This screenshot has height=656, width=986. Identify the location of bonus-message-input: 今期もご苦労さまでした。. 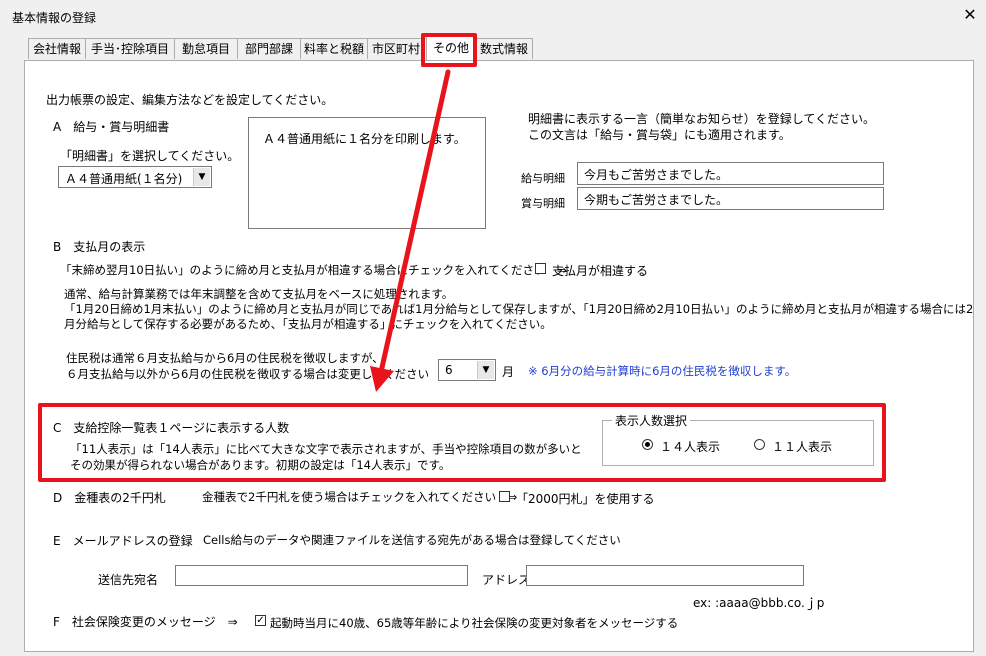
(730, 198).